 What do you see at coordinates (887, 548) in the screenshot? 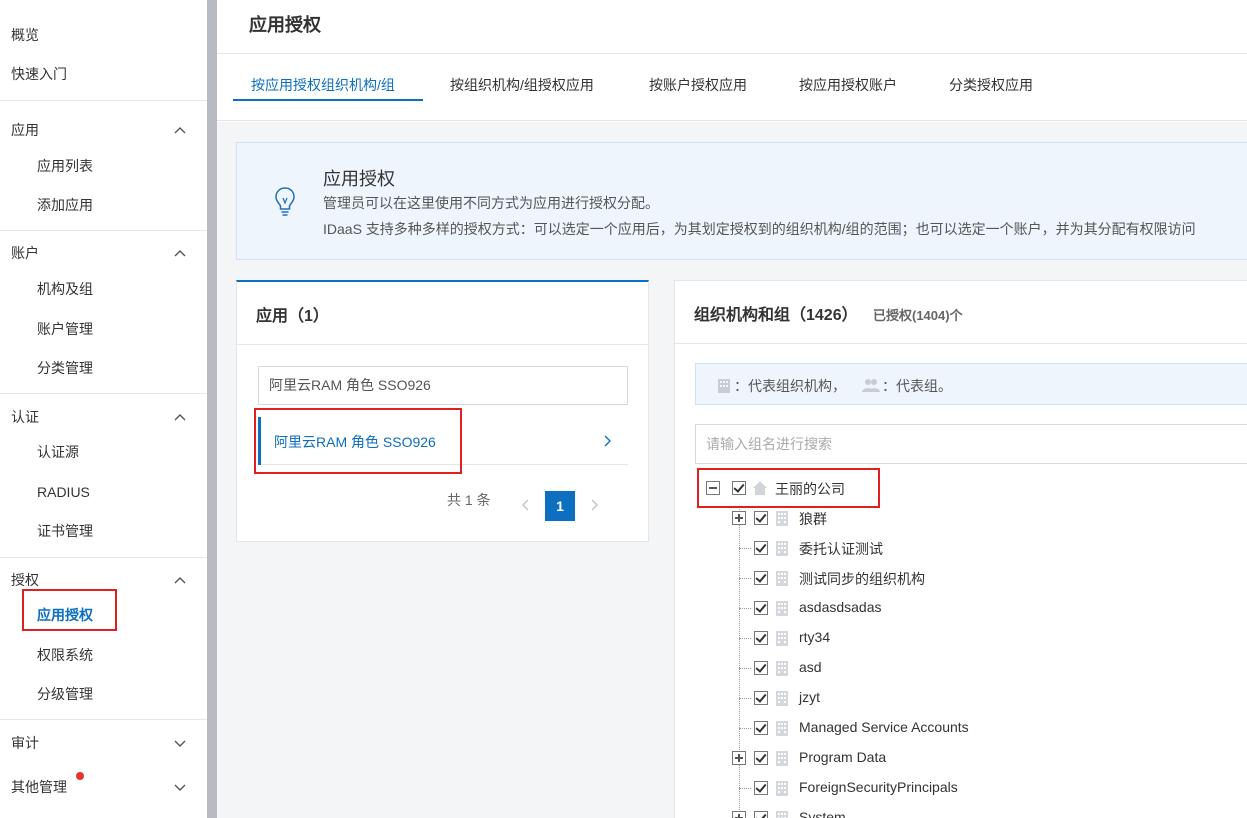
I see `tree-node: 委托认证测试` at bounding box center [887, 548].